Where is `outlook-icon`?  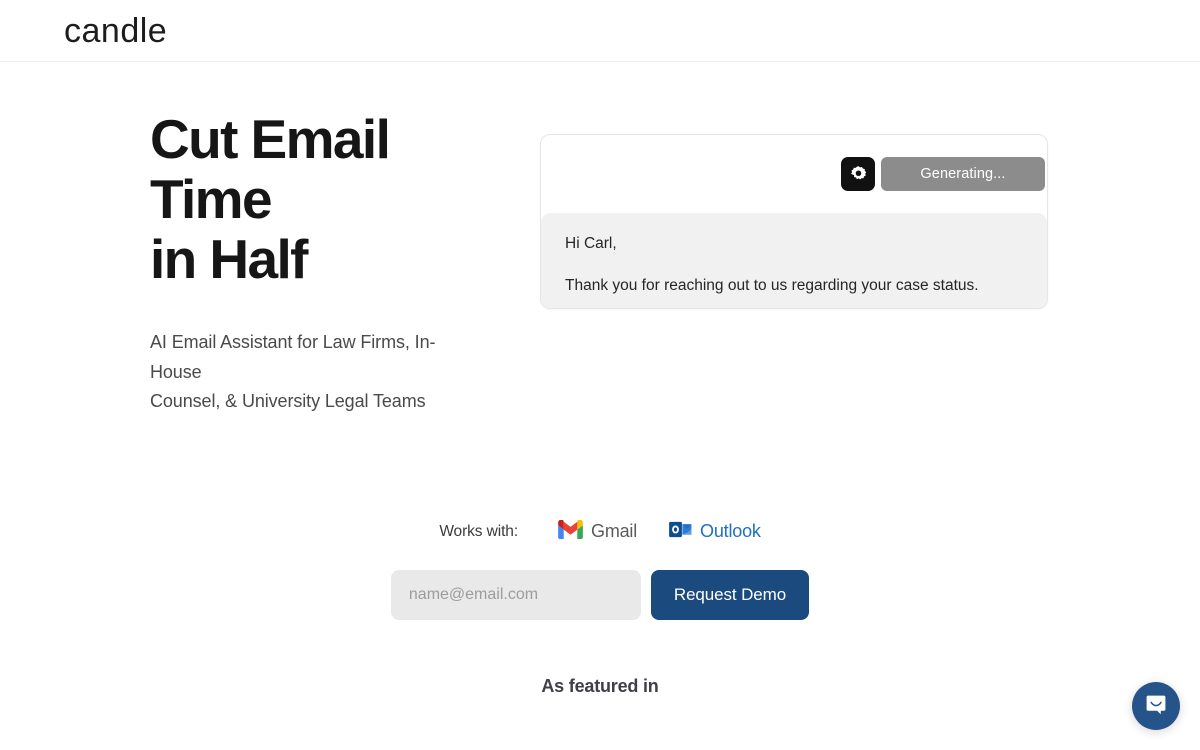 outlook-icon is located at coordinates (680, 532).